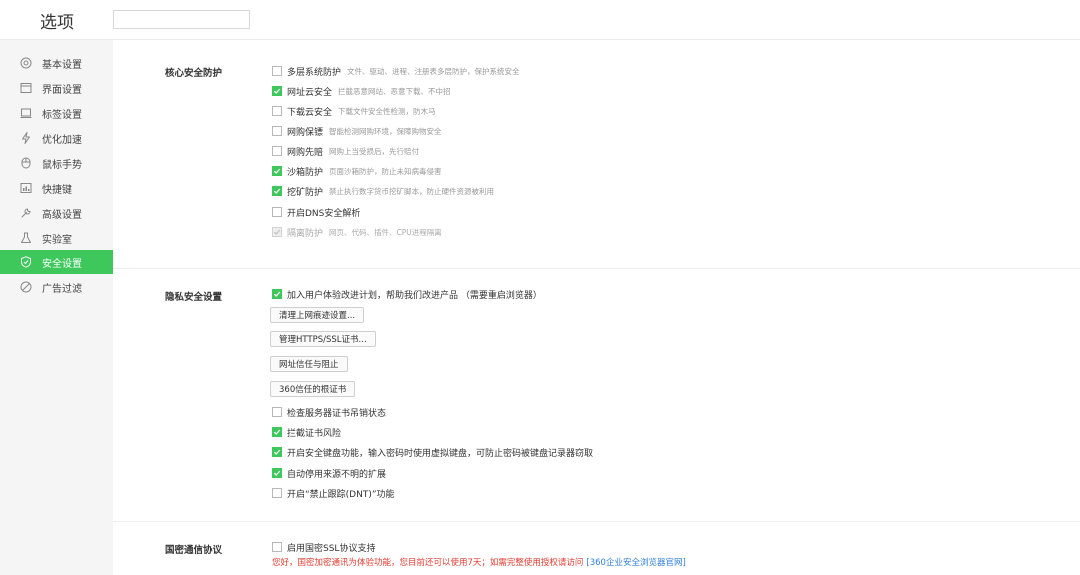 The image size is (1080, 575). What do you see at coordinates (305, 192) in the screenshot?
I see `option-label: 挖矿防护` at bounding box center [305, 192].